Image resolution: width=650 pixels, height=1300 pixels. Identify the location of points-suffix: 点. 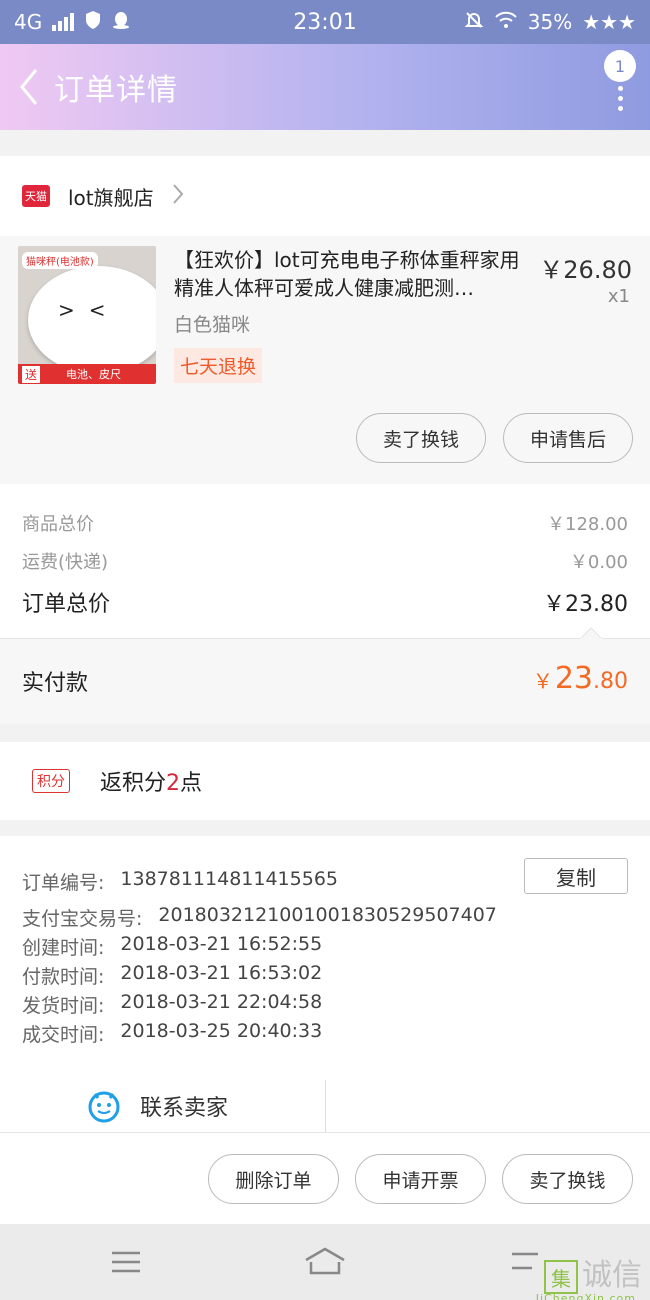
(191, 783).